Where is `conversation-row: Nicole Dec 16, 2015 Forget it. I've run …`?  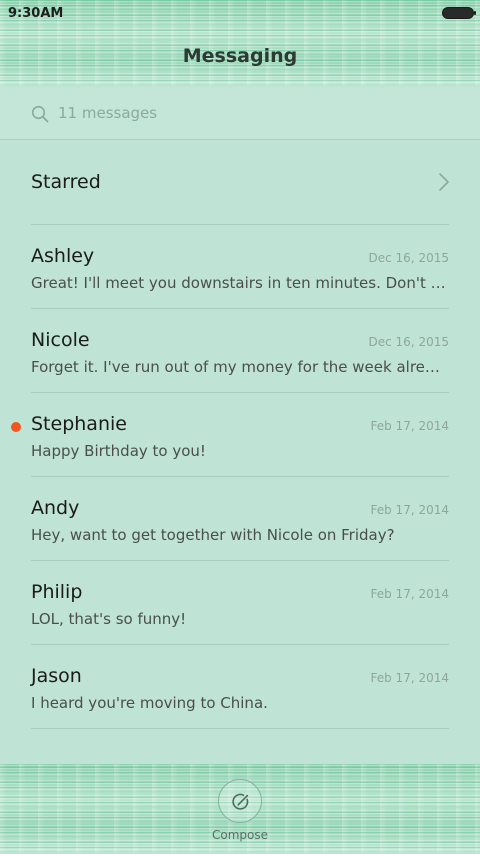 conversation-row: Nicole Dec 16, 2015 Forget it. I've run … is located at coordinates (240, 351).